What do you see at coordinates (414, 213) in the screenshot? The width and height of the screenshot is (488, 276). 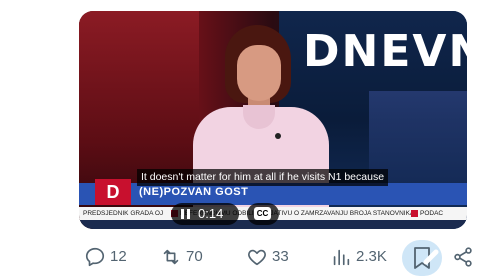 I see `ticker-marker-icon` at bounding box center [414, 213].